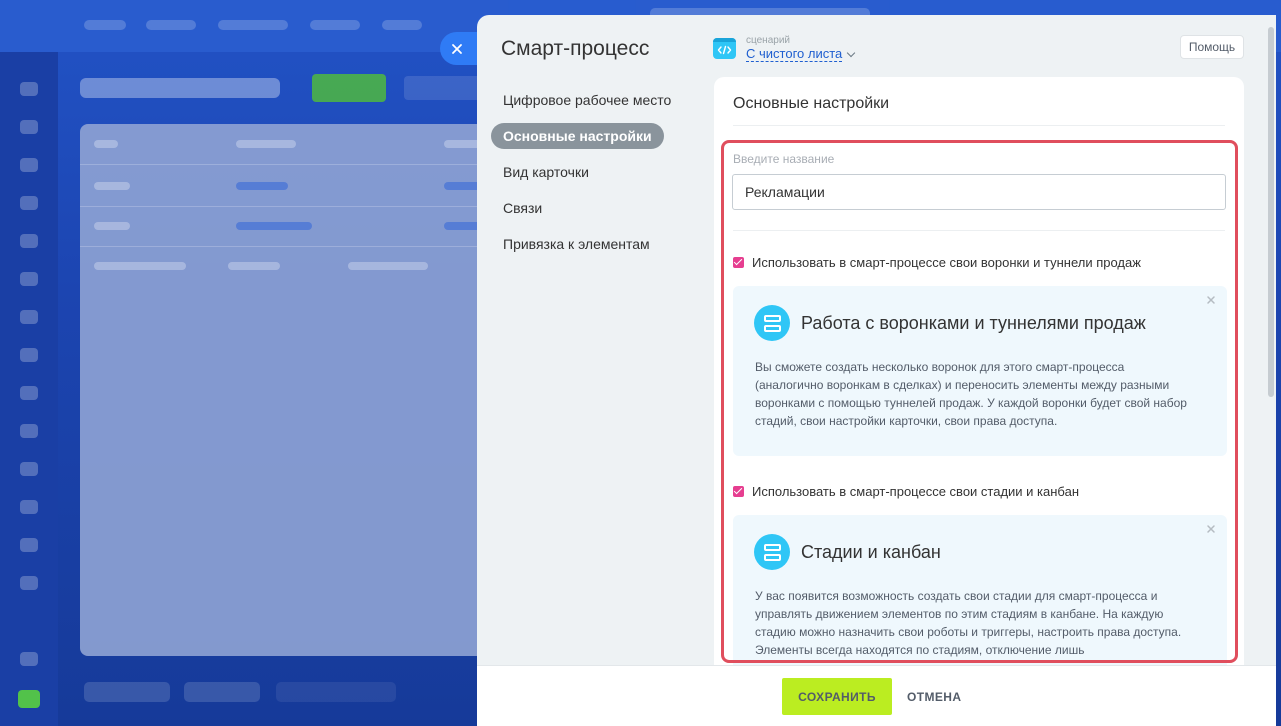 This screenshot has width=1281, height=726. What do you see at coordinates (546, 172) in the screenshot?
I see `nav-item-card-view: Вид карточки` at bounding box center [546, 172].